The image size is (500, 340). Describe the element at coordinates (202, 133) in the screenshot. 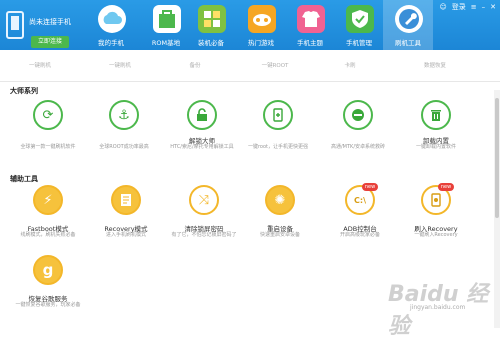

I see `tool-unlock-master: 解锁大师 HTC/索尼/摩托专用解锁工具` at that location.